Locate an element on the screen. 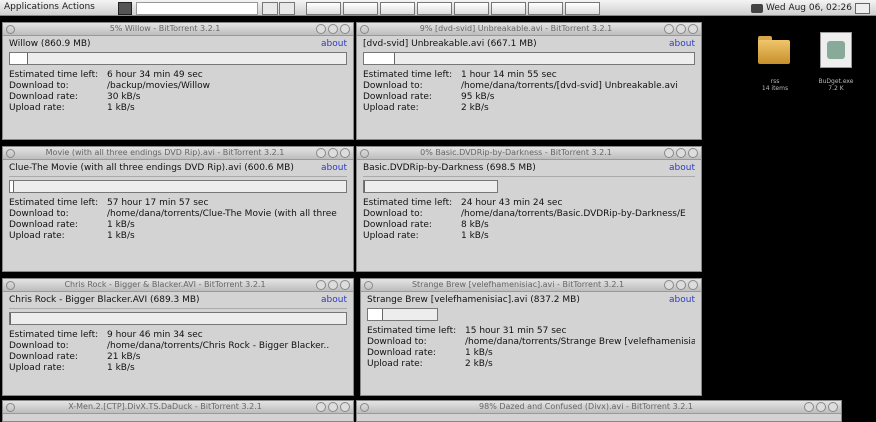 Image resolution: width=876 pixels, height=422 pixels. folder-name: rss is located at coordinates (775, 81).